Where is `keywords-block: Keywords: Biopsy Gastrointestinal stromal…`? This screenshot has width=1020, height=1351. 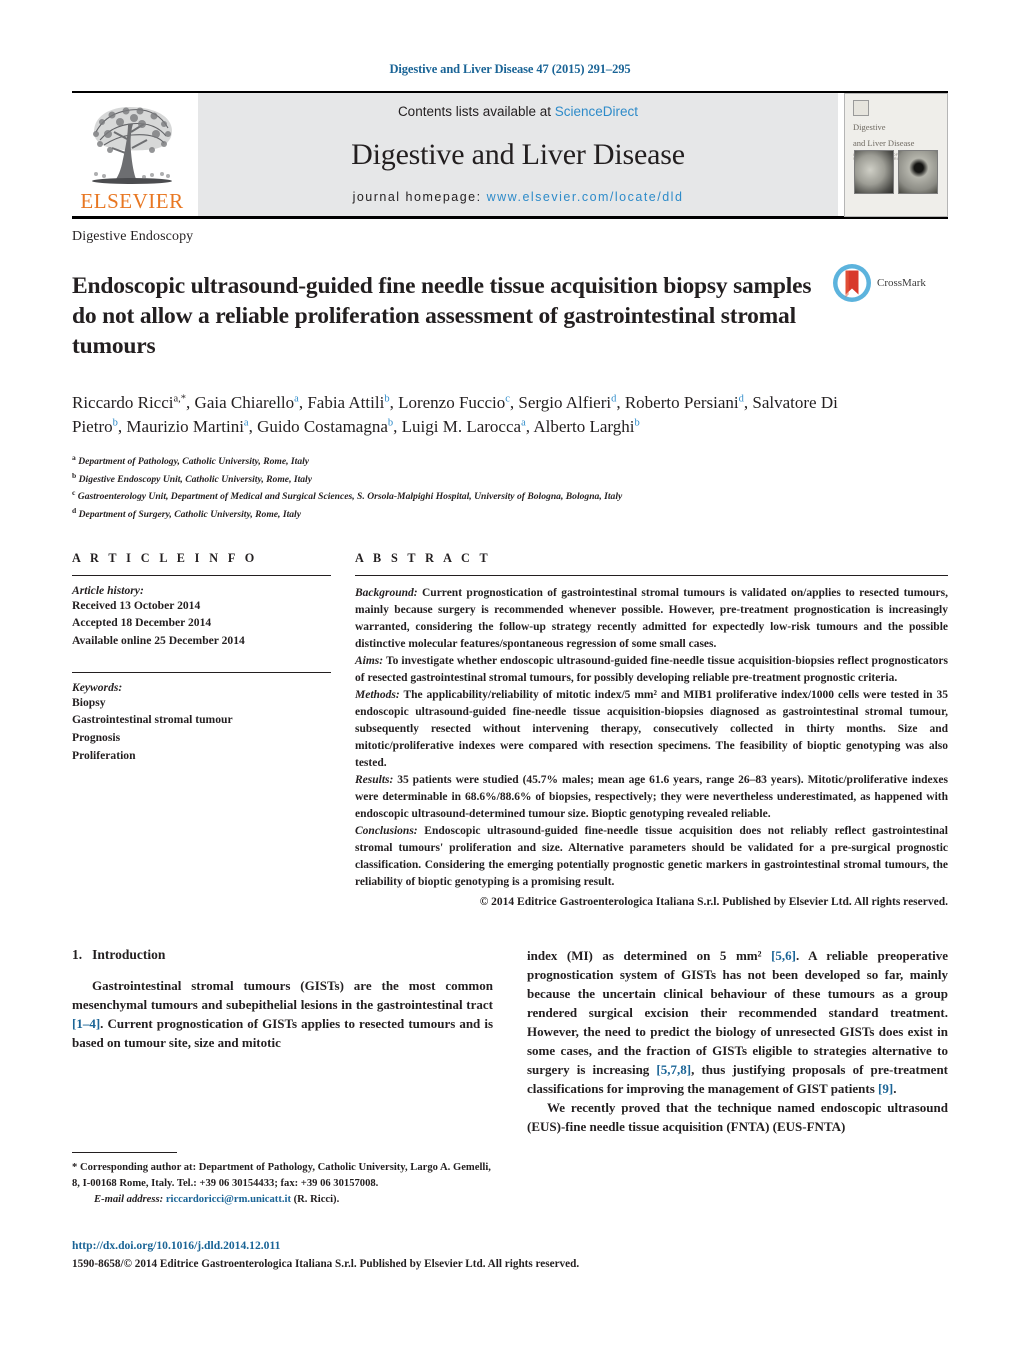
keywords-block: Keywords: Biopsy Gastrointestinal stromal… is located at coordinates (201, 722).